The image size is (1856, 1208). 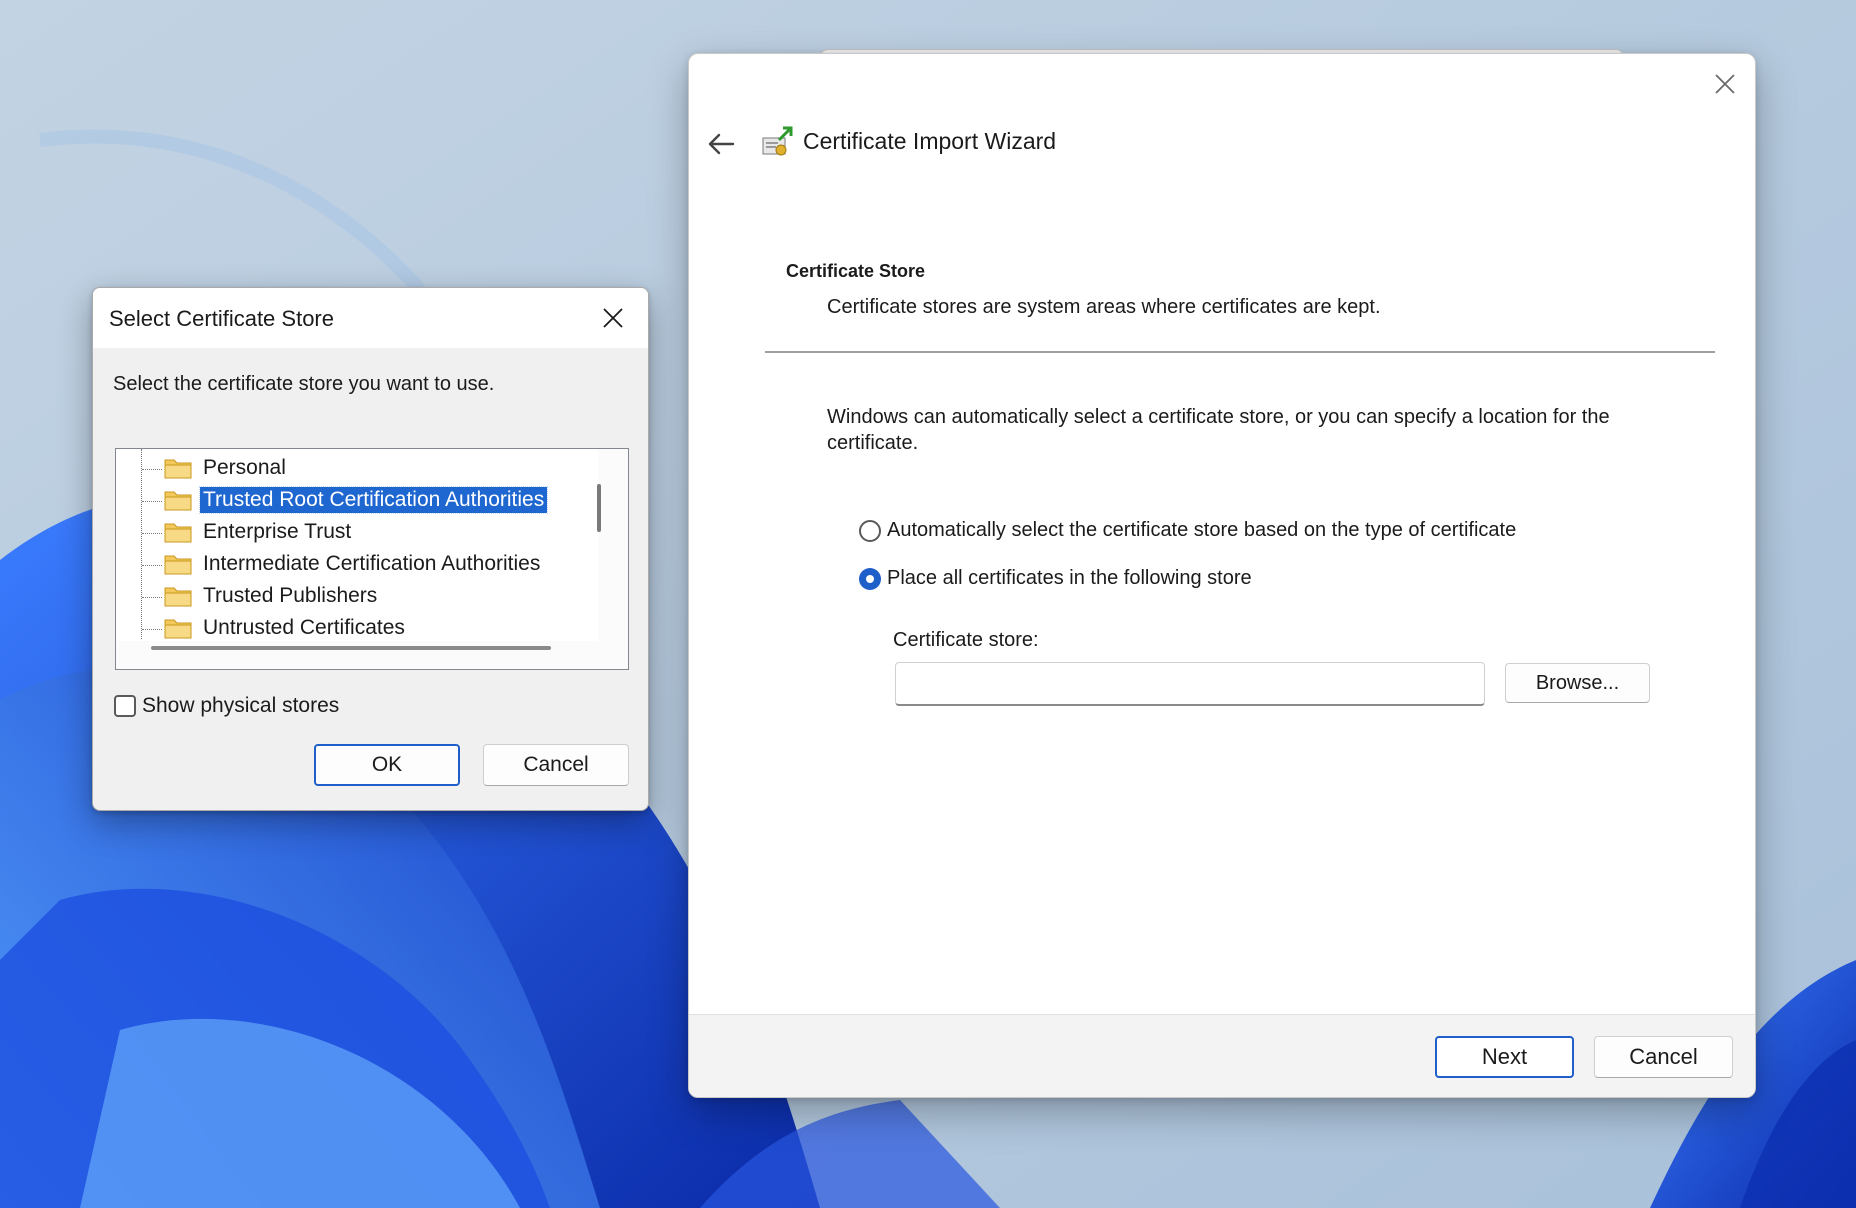 I want to click on tree-item-untrusted: Untrusted Certificates, so click(x=275, y=628).